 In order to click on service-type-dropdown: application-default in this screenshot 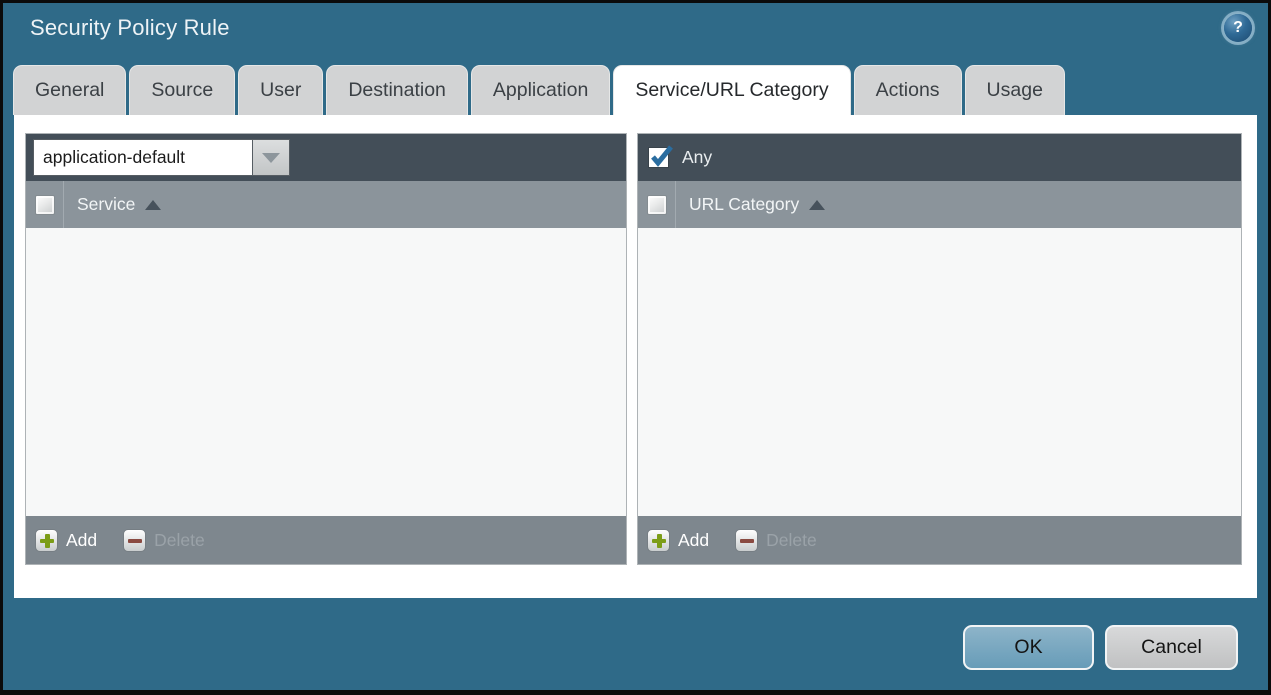, I will do `click(161, 157)`.